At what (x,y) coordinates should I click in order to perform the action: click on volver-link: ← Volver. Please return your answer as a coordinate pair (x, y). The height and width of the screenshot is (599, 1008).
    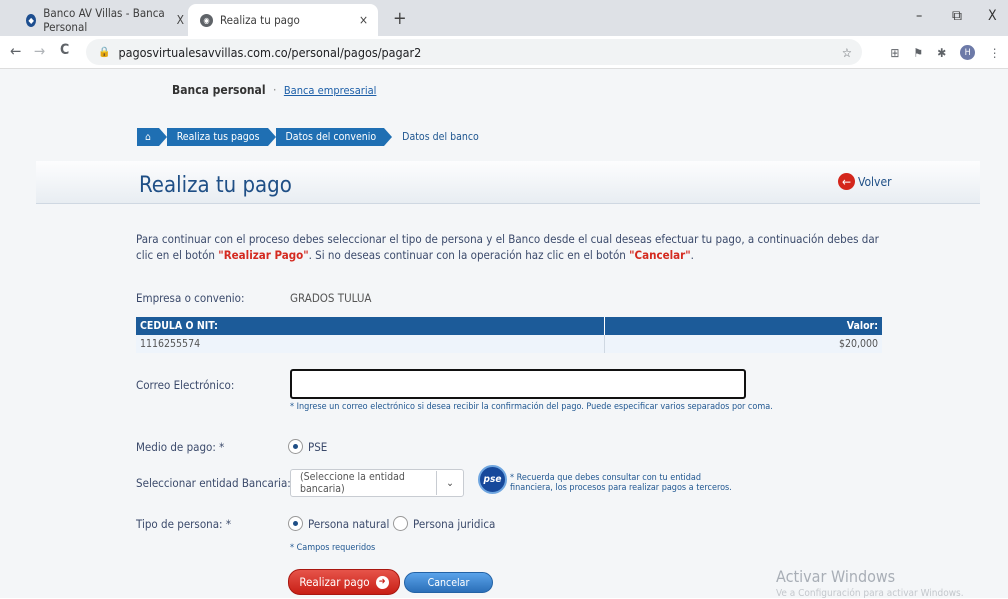
    Looking at the image, I should click on (865, 181).